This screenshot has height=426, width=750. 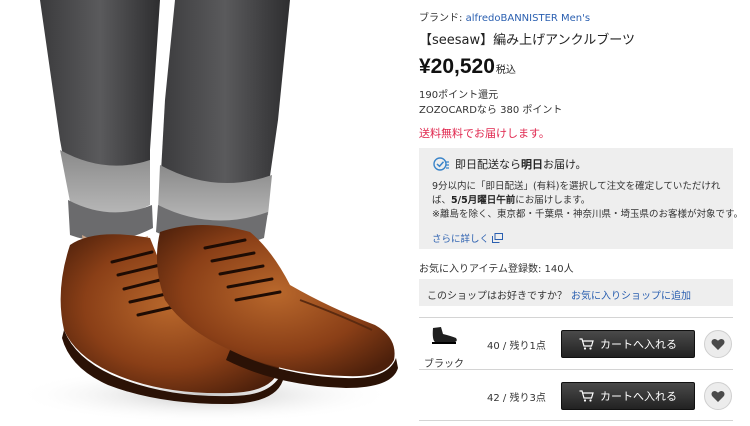 What do you see at coordinates (498, 238) in the screenshot?
I see `external-window-icon` at bounding box center [498, 238].